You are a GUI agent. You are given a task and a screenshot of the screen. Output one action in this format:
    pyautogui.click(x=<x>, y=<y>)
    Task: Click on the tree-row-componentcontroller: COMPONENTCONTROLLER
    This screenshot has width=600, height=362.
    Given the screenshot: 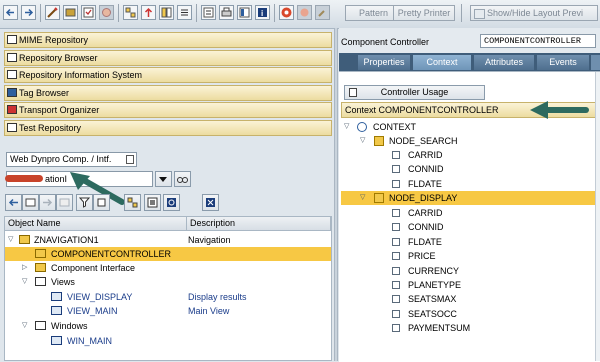 What is the action you would take?
    pyautogui.click(x=168, y=254)
    